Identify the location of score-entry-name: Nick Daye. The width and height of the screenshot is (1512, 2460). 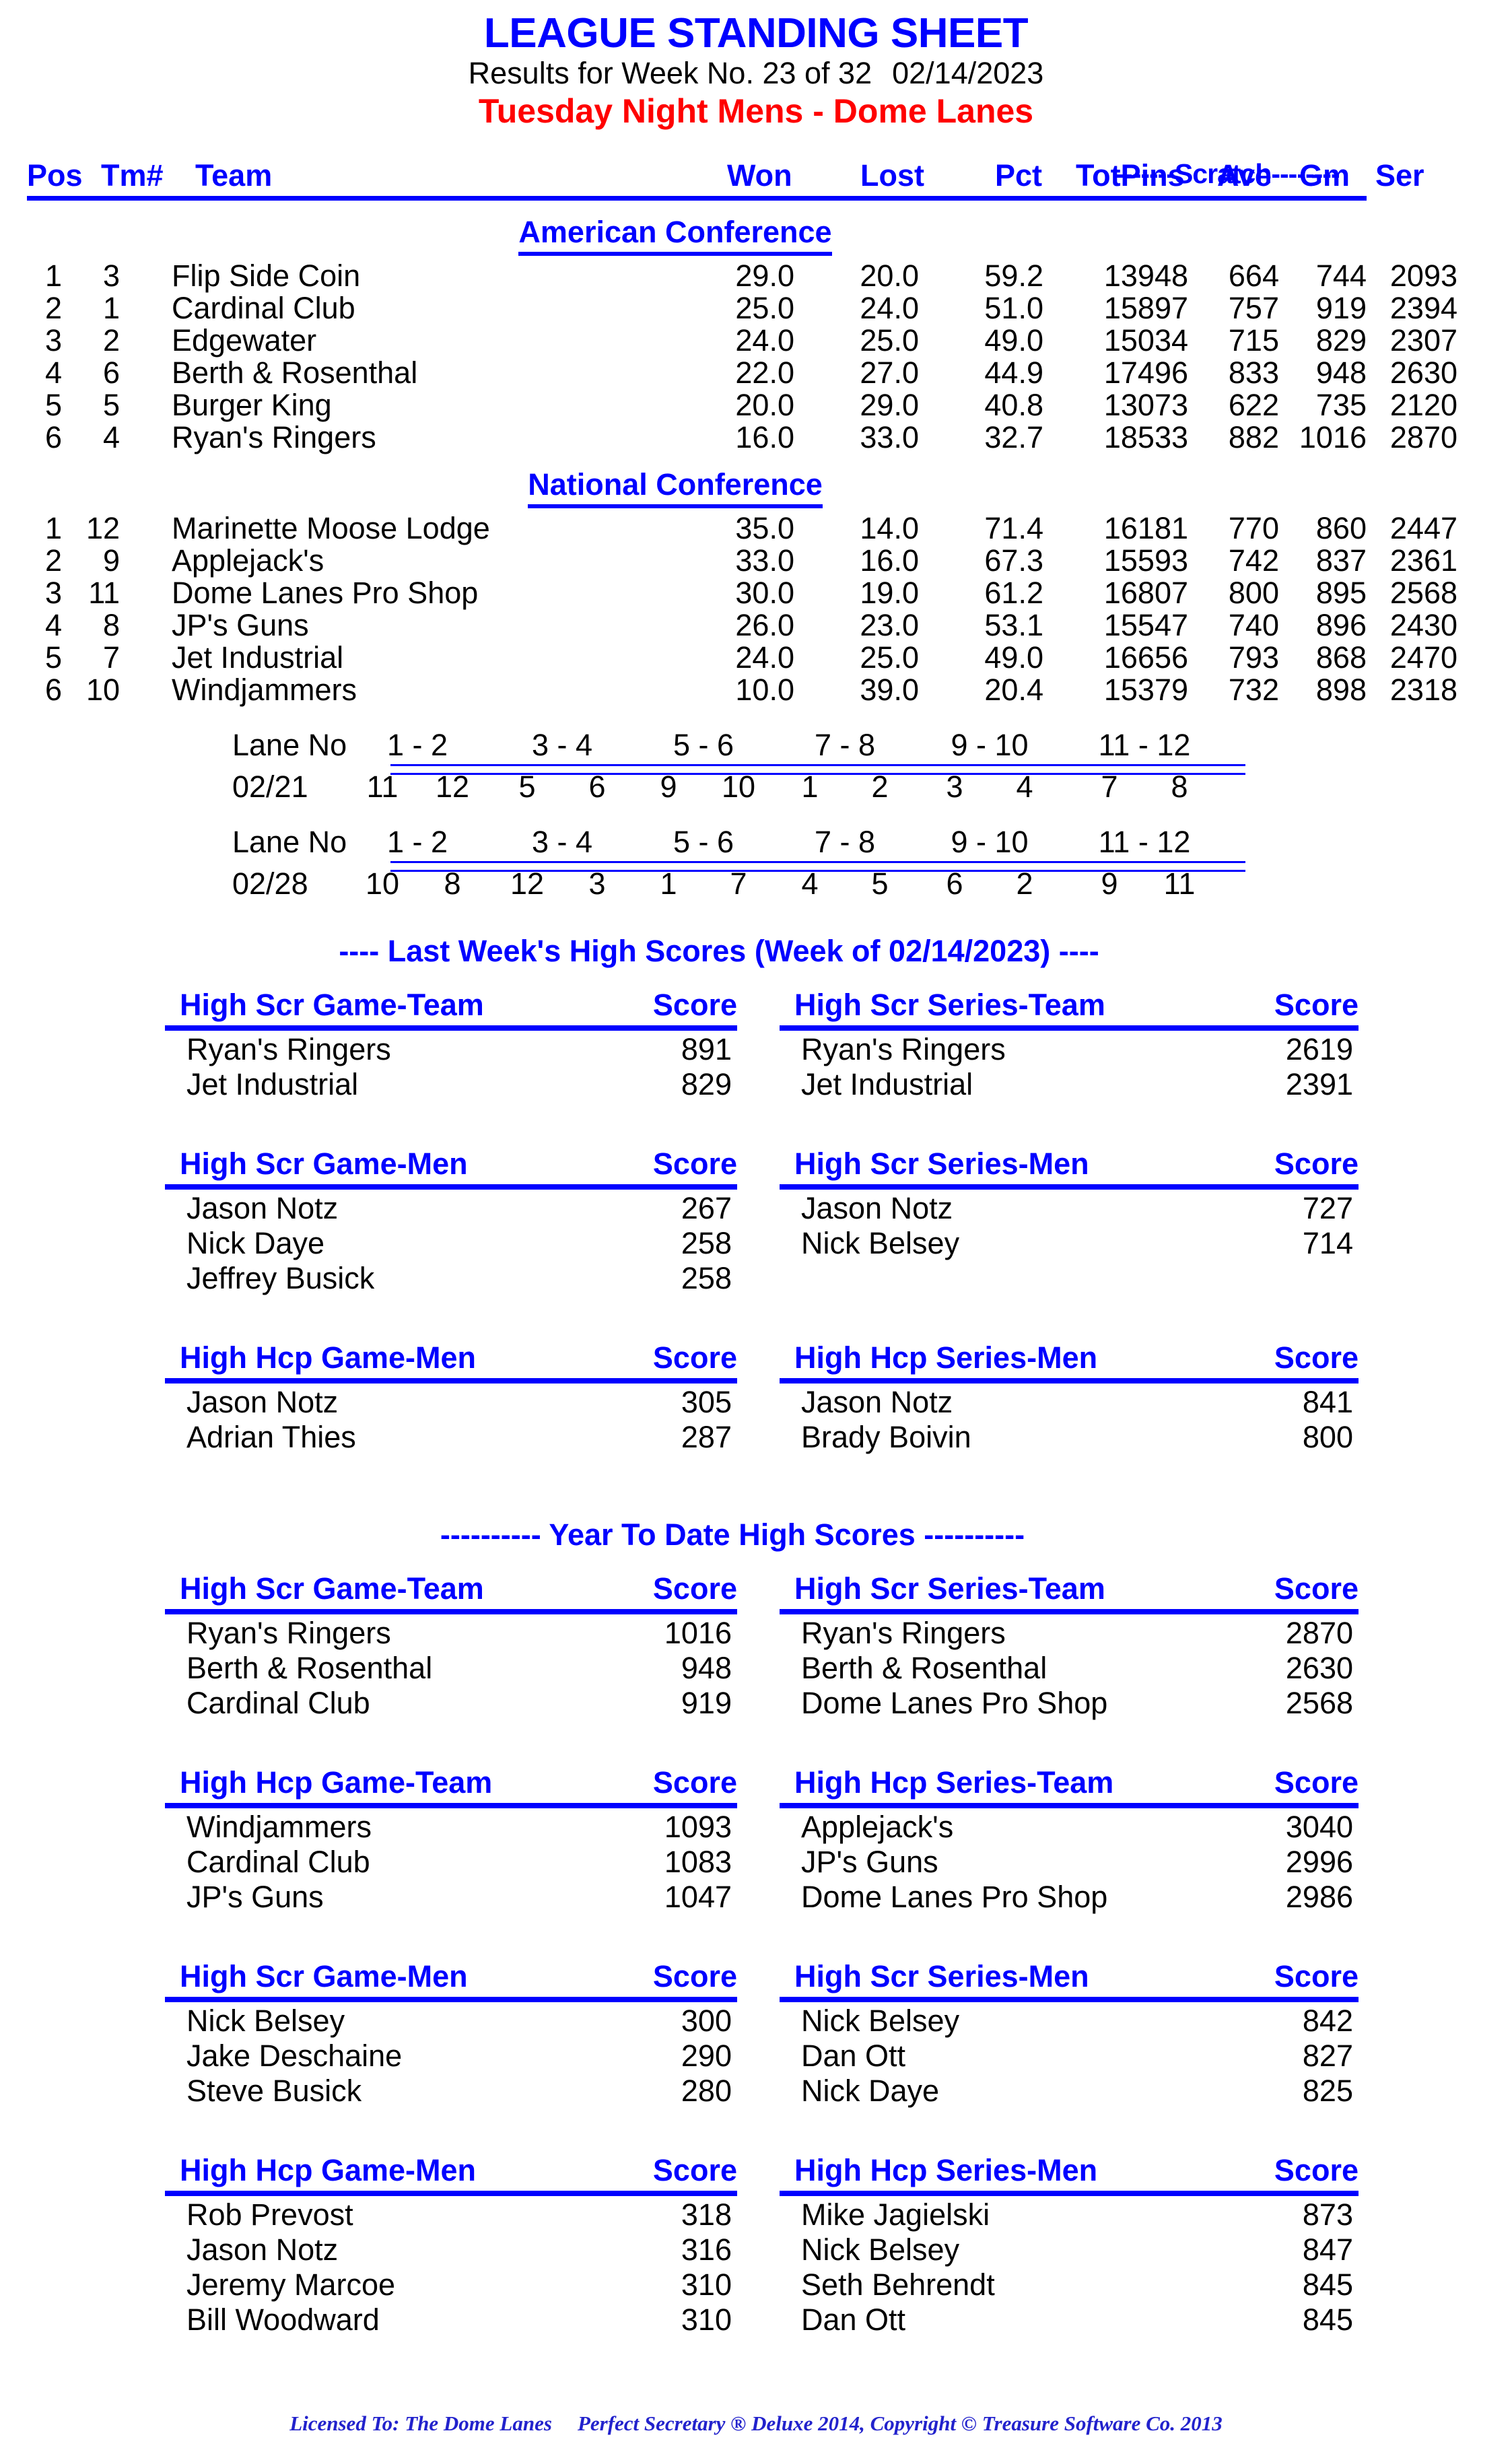
(255, 1242).